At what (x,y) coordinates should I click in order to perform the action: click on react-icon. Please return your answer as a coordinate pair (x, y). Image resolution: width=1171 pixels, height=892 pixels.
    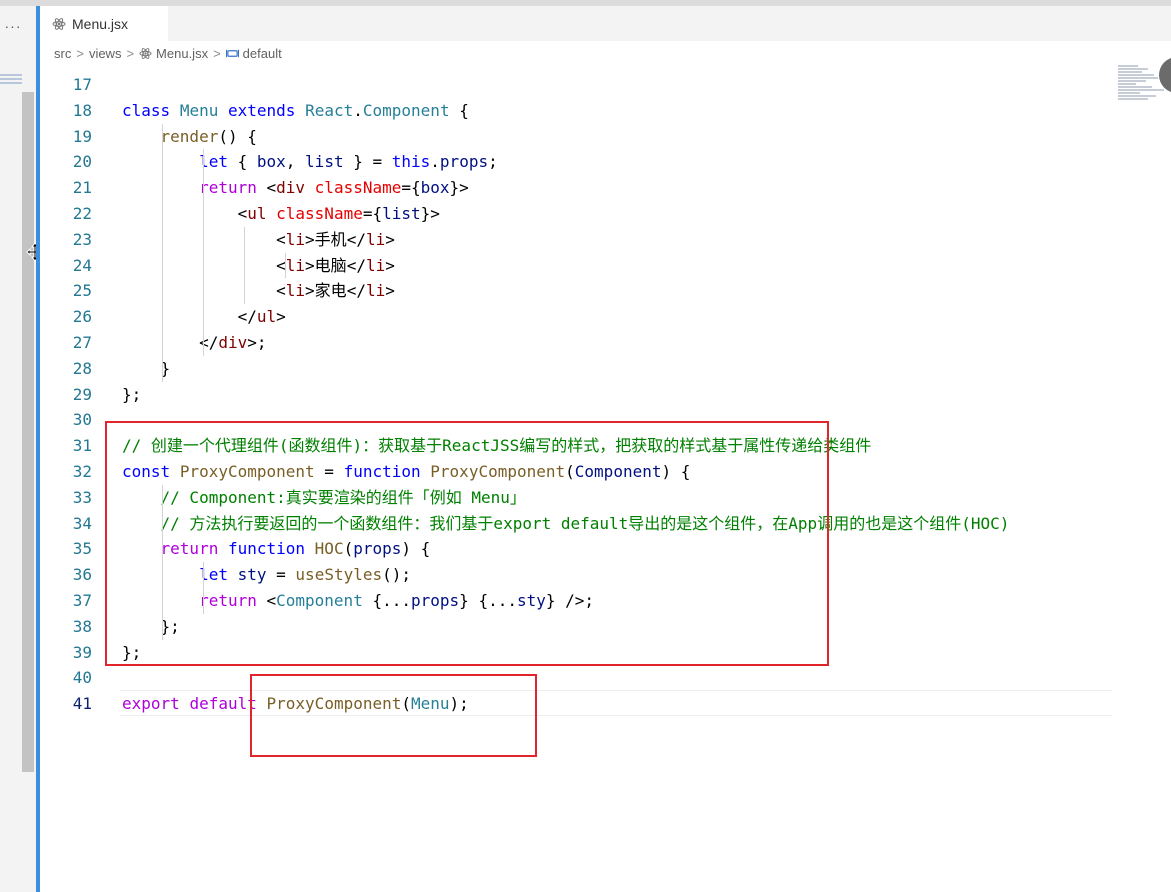
    Looking at the image, I should click on (145, 53).